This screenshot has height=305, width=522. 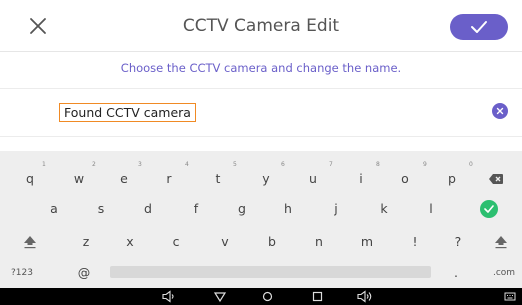 I want to click on key-hint: 2, so click(x=94, y=164).